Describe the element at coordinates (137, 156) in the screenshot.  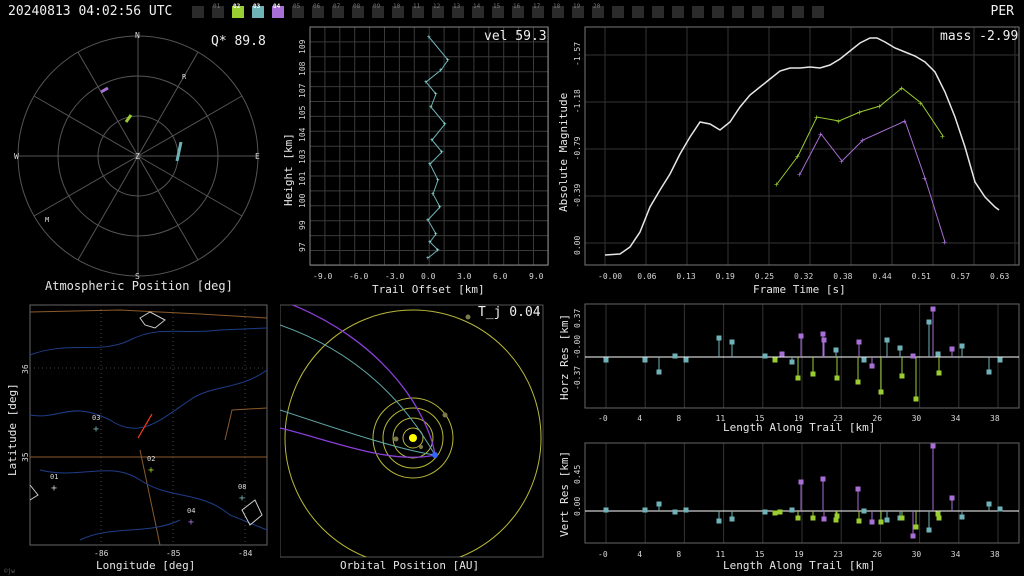
I see `zenith-label: Z` at that location.